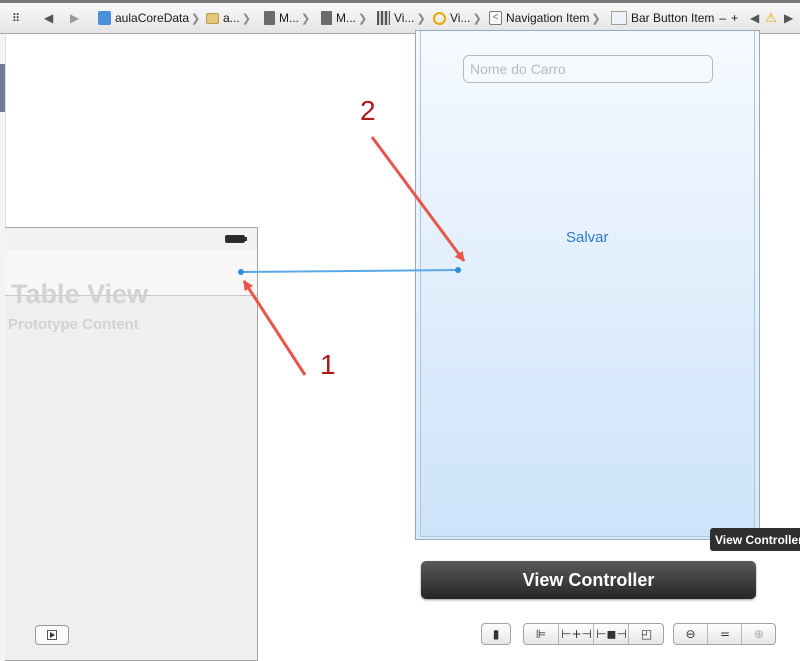 Image resolution: width=800 pixels, height=661 pixels. Describe the element at coordinates (368, 110) in the screenshot. I see `arrow-2-label: 2` at that location.